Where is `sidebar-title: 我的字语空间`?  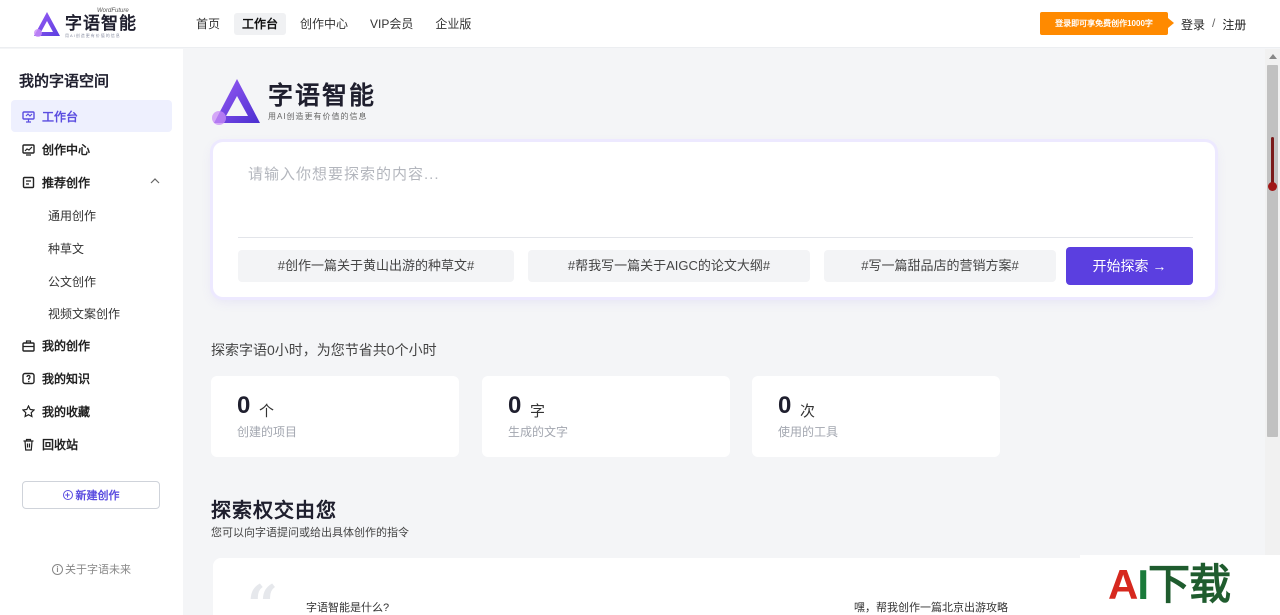 sidebar-title: 我的字语空间 is located at coordinates (64, 81).